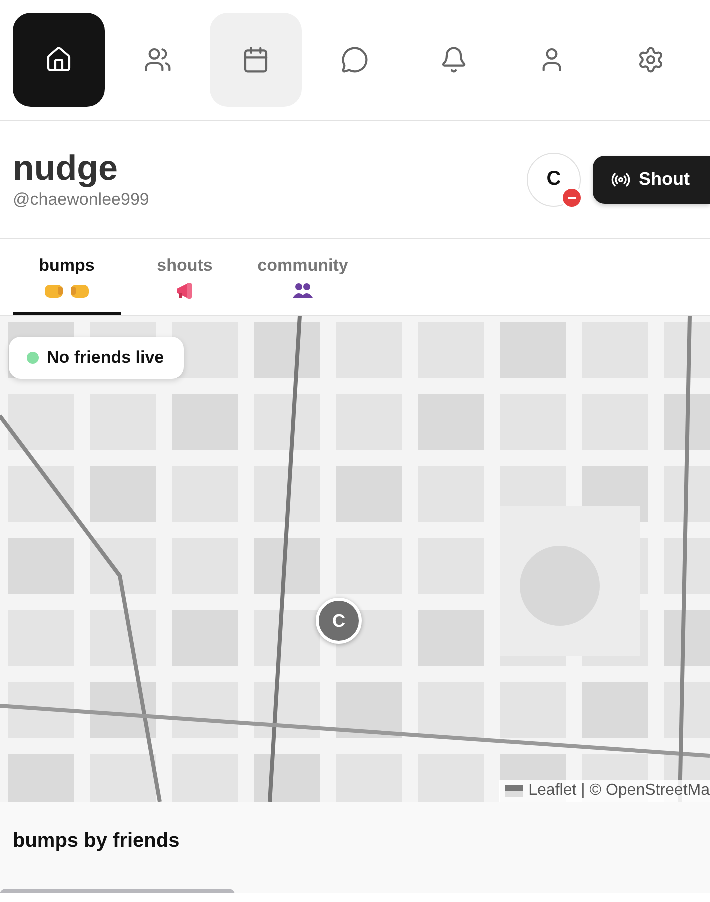 This screenshot has width=710, height=902. Describe the element at coordinates (454, 60) in the screenshot. I see `bell-icon` at that location.